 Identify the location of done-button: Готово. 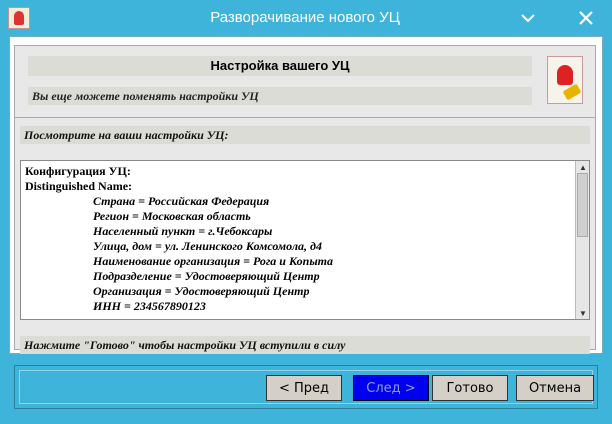
(470, 388).